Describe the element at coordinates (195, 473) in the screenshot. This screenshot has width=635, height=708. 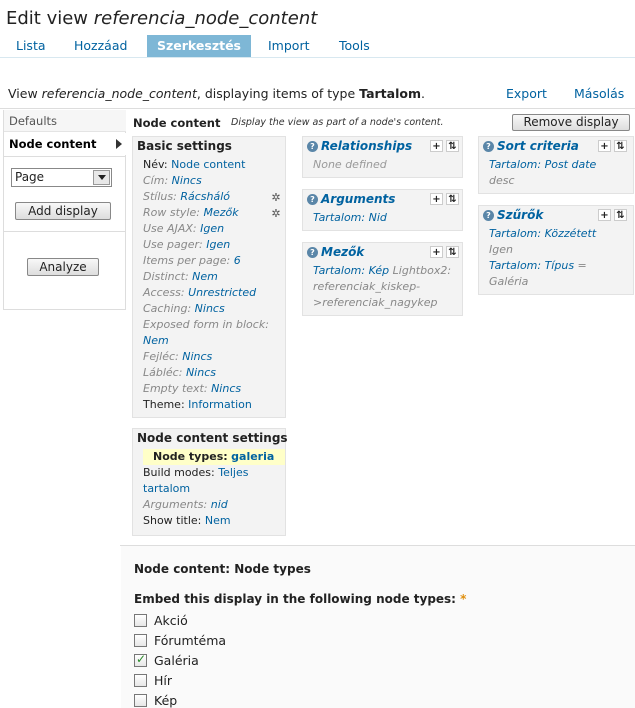
I see `setting-row-build-modes: Build modes: Teljes` at that location.